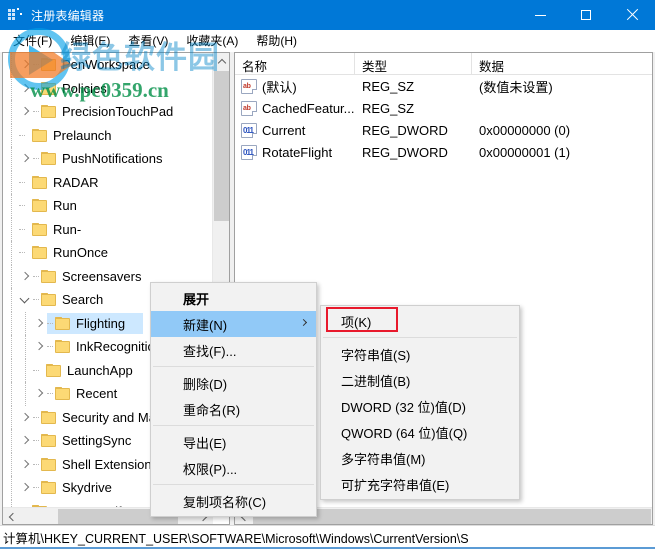  Describe the element at coordinates (443, 152) in the screenshot. I see `values-row: 011 RotateFlight REG_DWORD 0x00000001 (1)` at that location.